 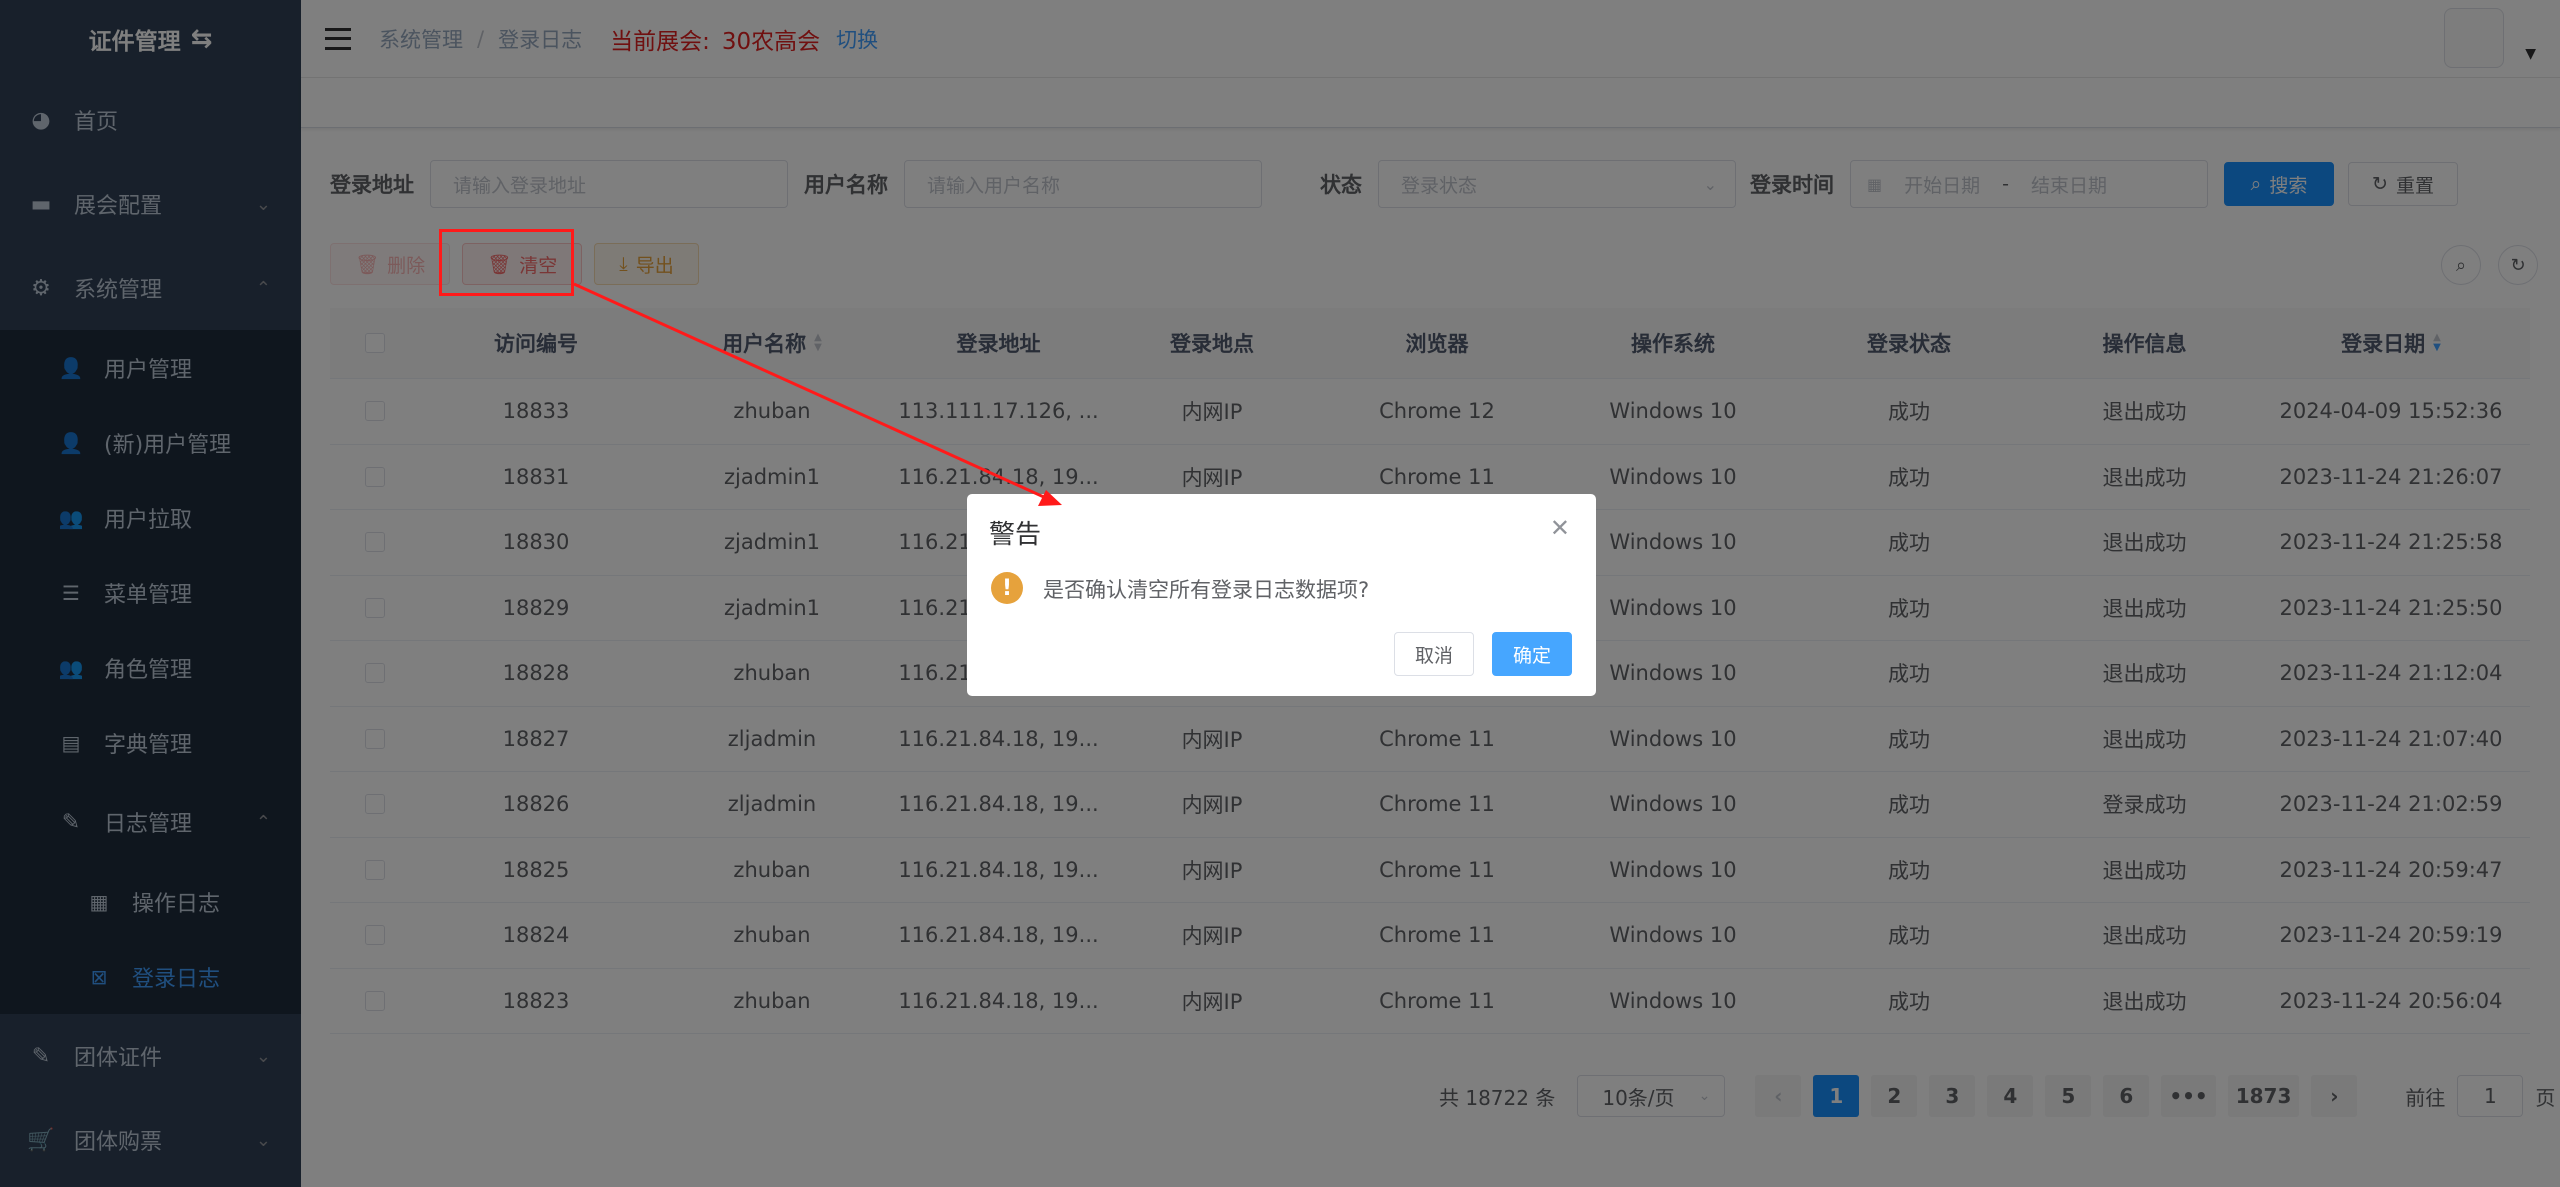 What do you see at coordinates (1531, 654) in the screenshot?
I see `confirm-button: 确定` at bounding box center [1531, 654].